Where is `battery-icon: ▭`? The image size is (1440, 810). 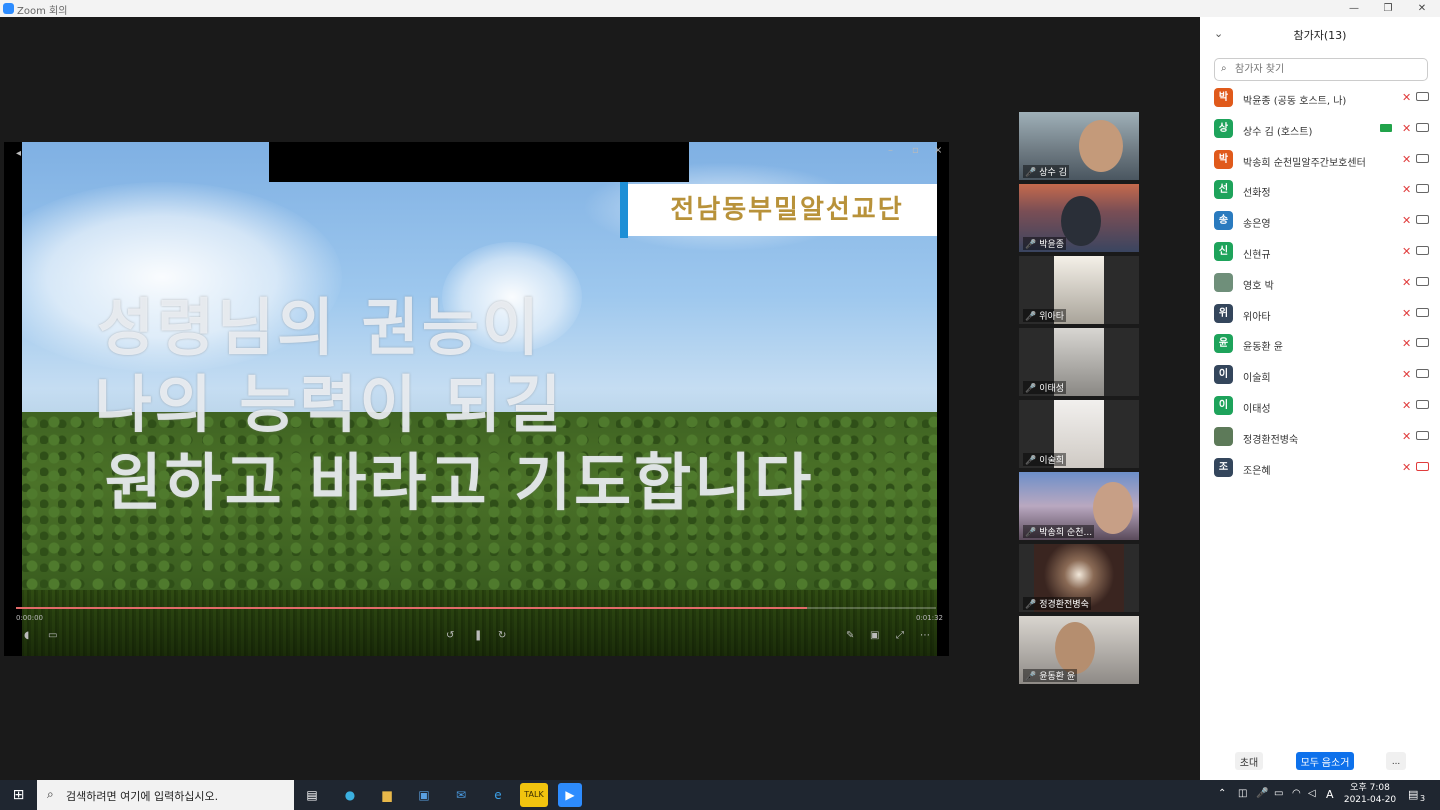
battery-icon: ▭ is located at coordinates (1278, 793).